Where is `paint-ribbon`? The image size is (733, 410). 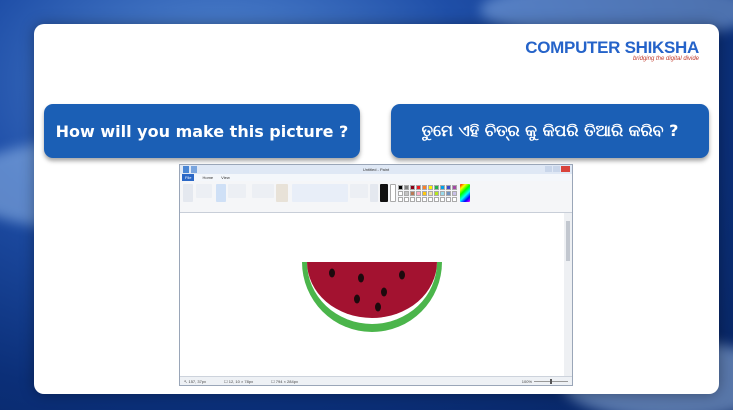
paint-ribbon is located at coordinates (376, 197).